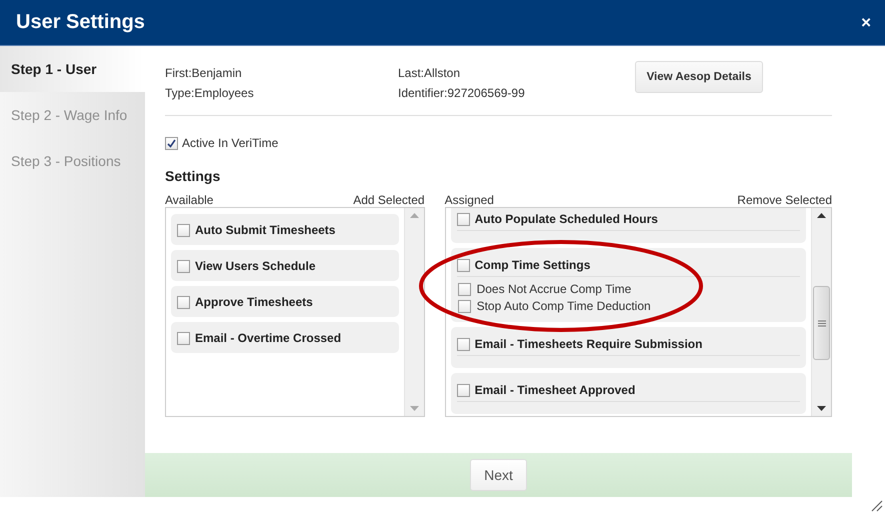 The image size is (885, 514). I want to click on remove-selected-link: Remove Selected, so click(784, 200).